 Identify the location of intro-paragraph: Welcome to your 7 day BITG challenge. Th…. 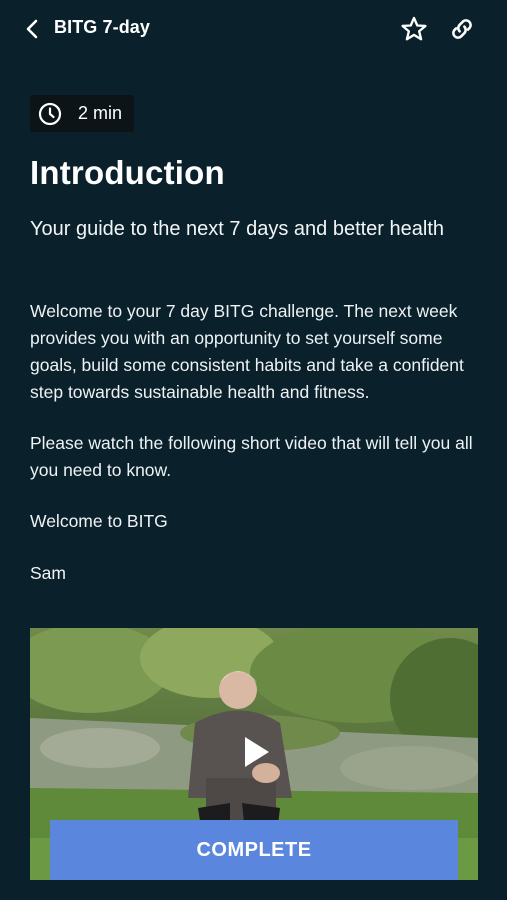
(247, 351).